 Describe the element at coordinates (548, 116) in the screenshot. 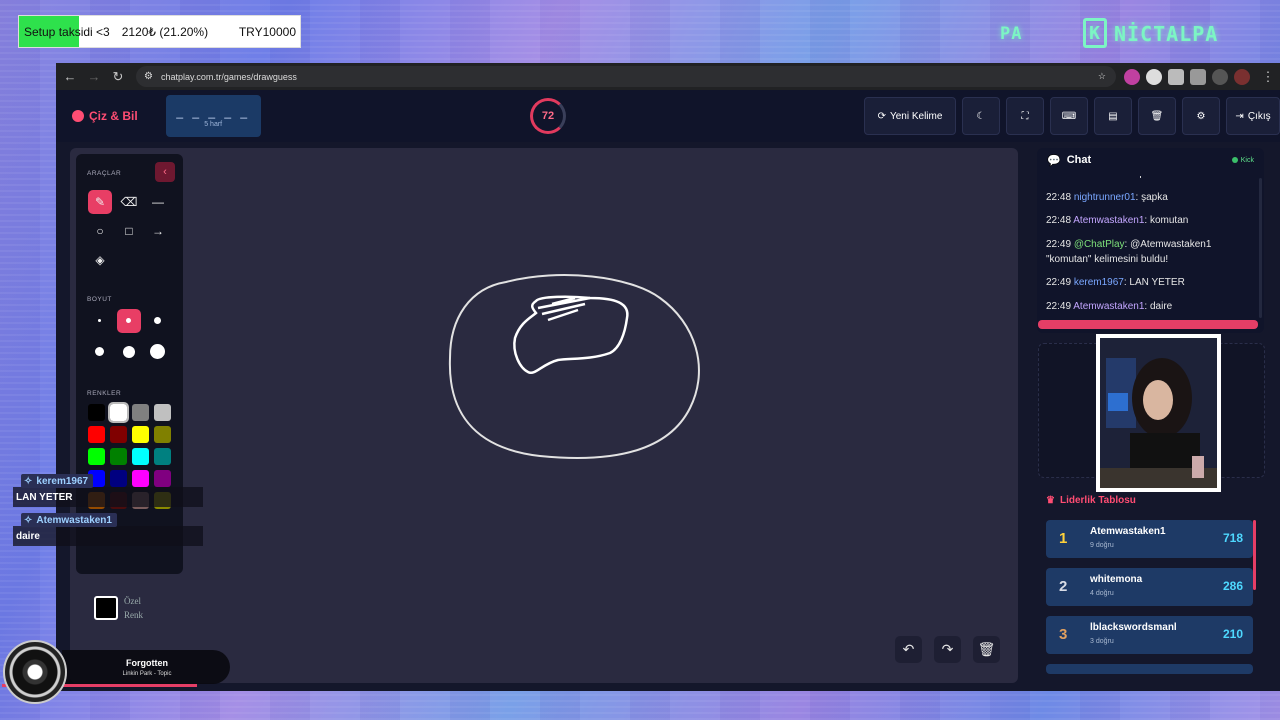

I see `round-timer: 72` at that location.